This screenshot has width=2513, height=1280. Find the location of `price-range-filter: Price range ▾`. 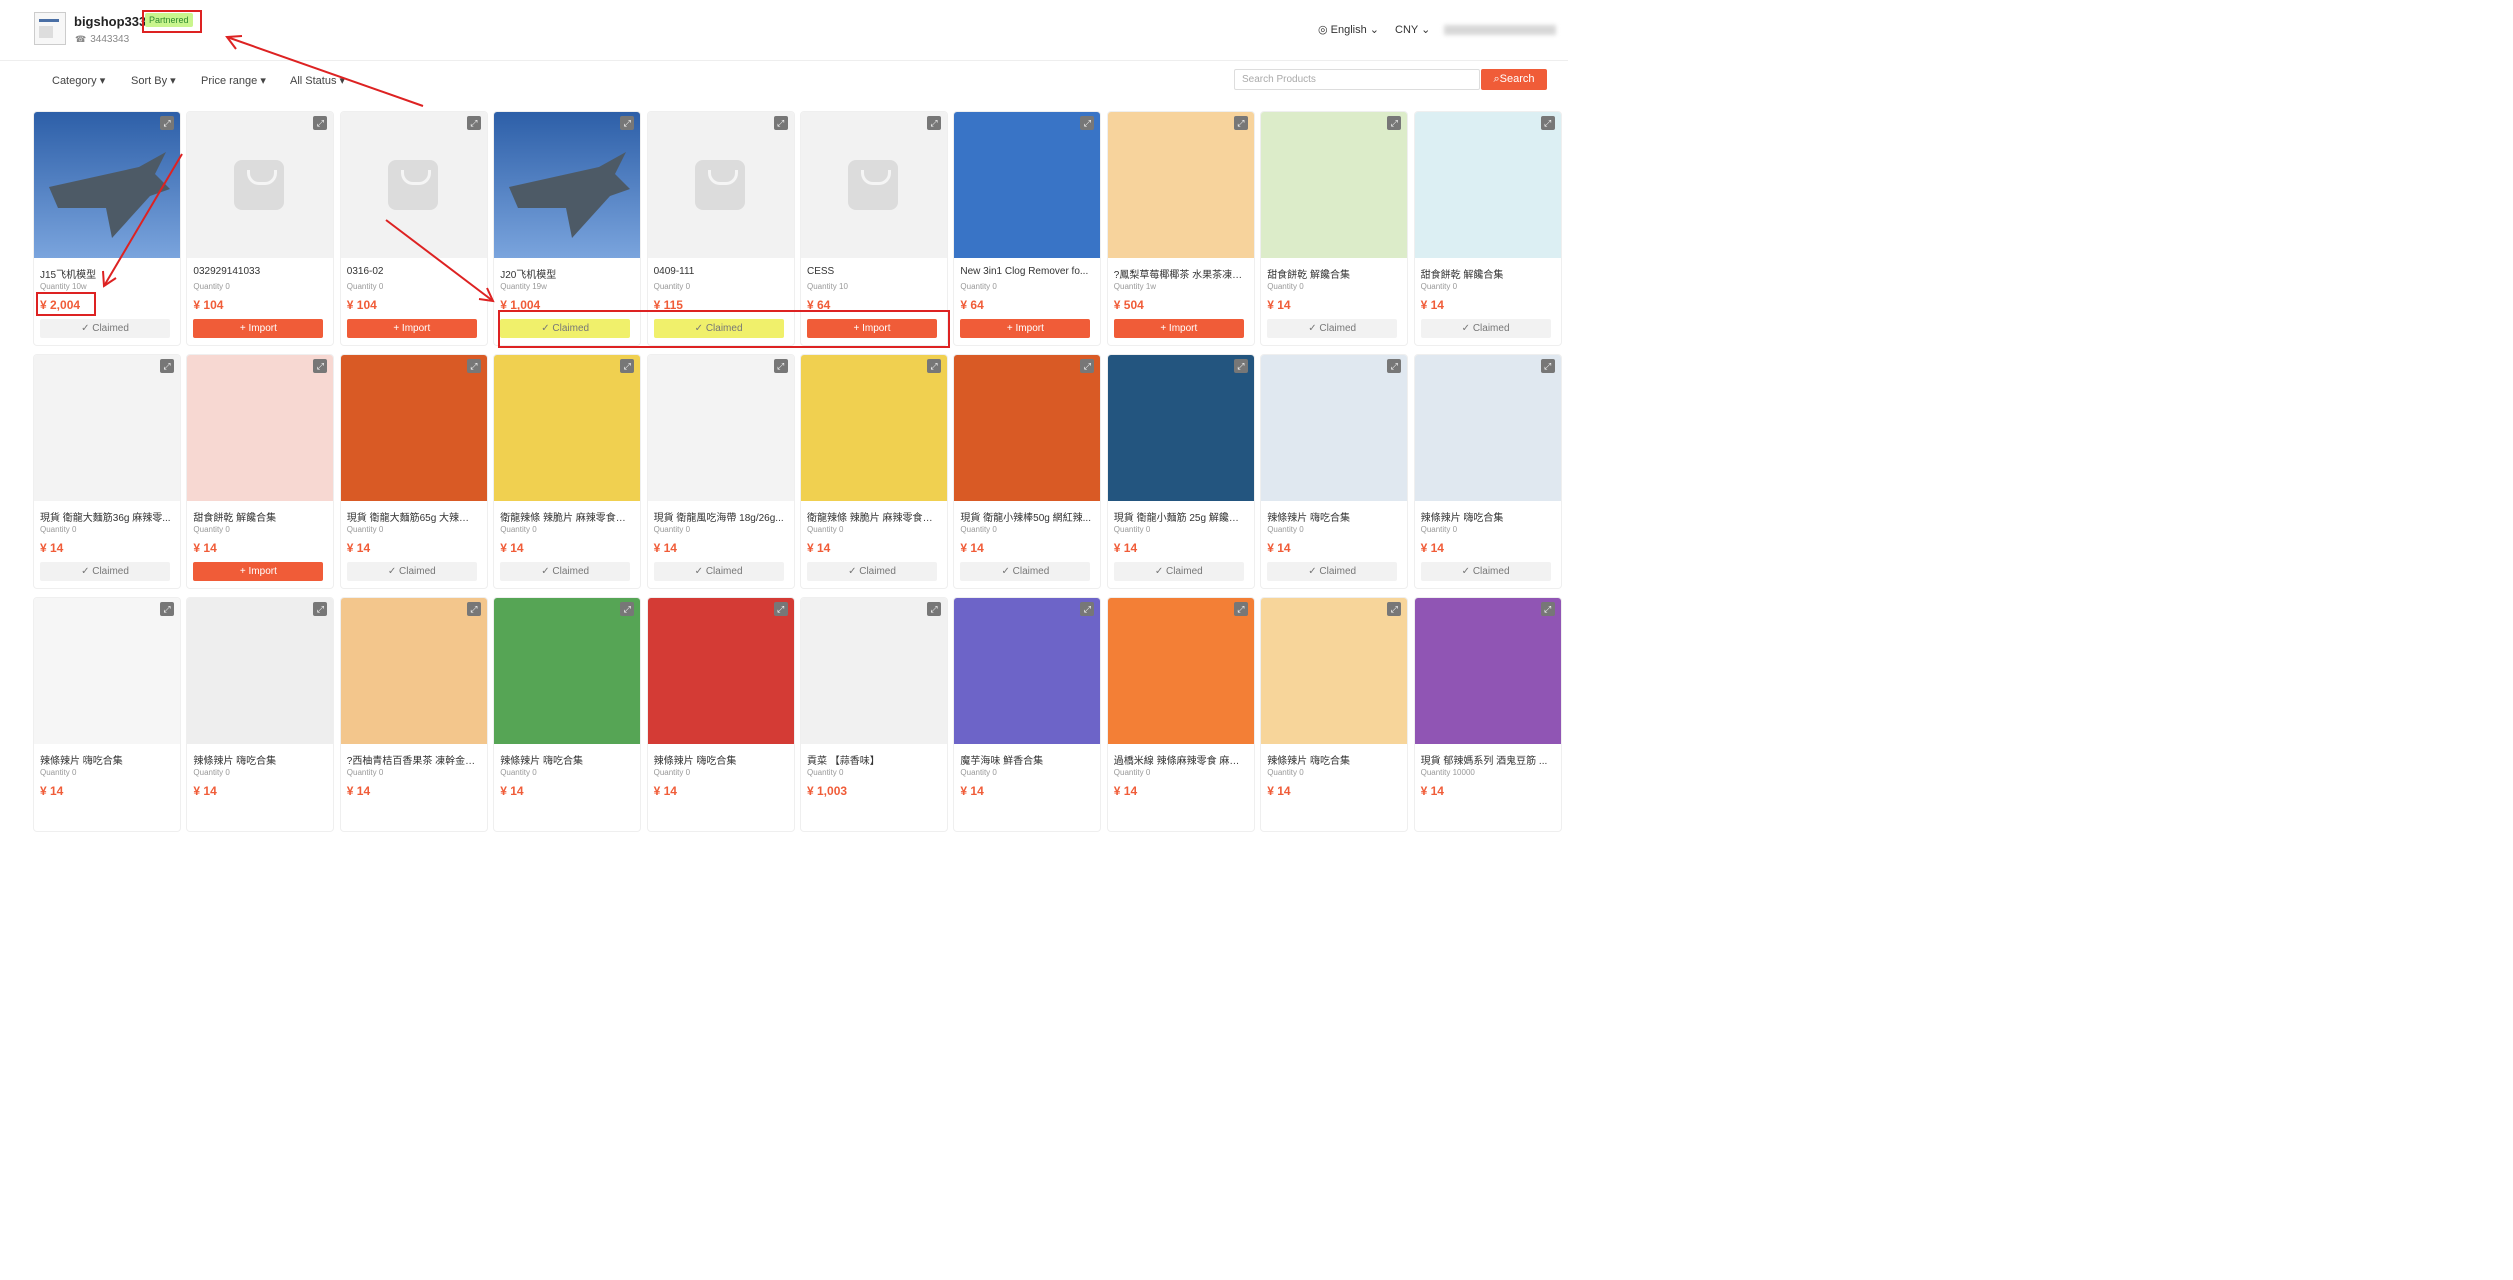

price-range-filter: Price range ▾ is located at coordinates (233, 80).